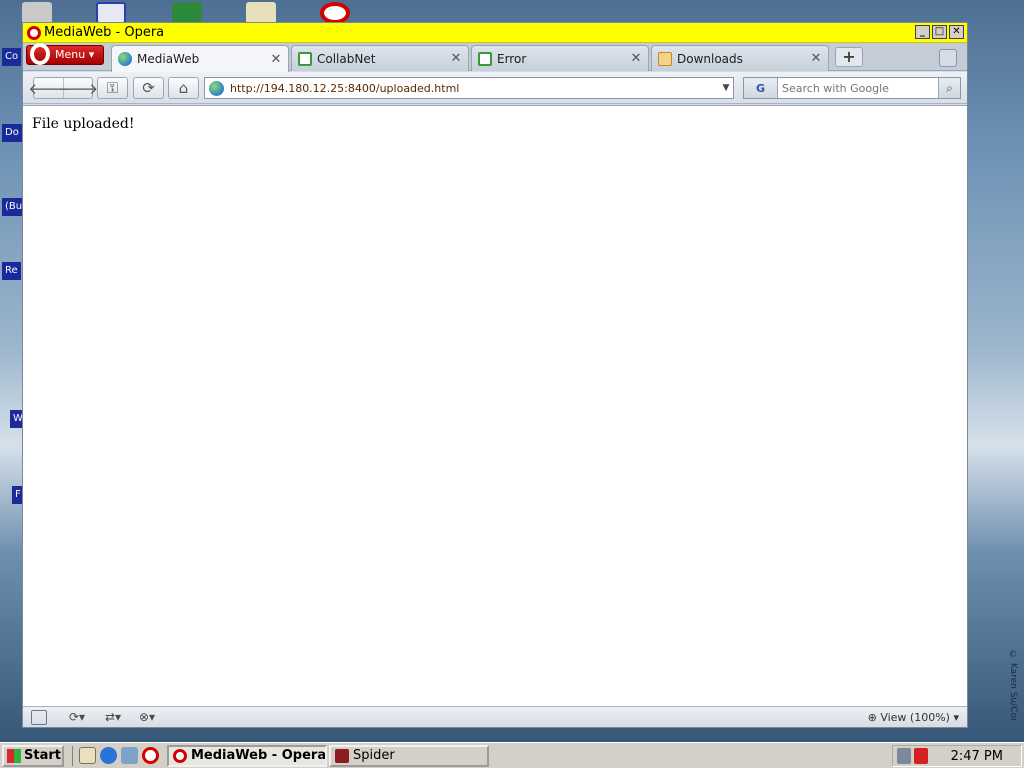  What do you see at coordinates (150, 755) in the screenshot?
I see `quick-launch-opera-icon` at bounding box center [150, 755].